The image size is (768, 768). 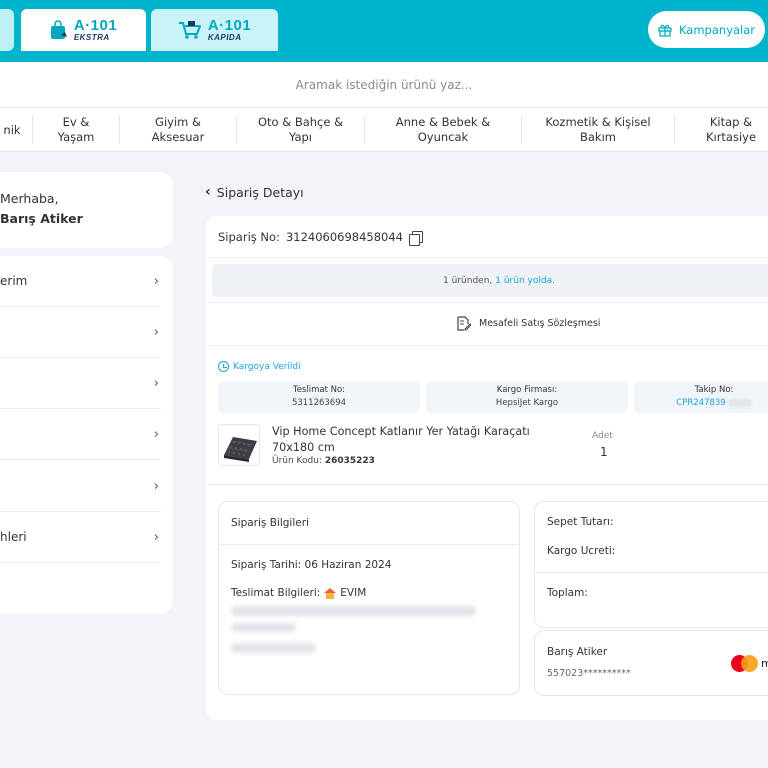 I want to click on delivery-info-row: Teslimat Bilgileri: EVIM, so click(x=298, y=593).